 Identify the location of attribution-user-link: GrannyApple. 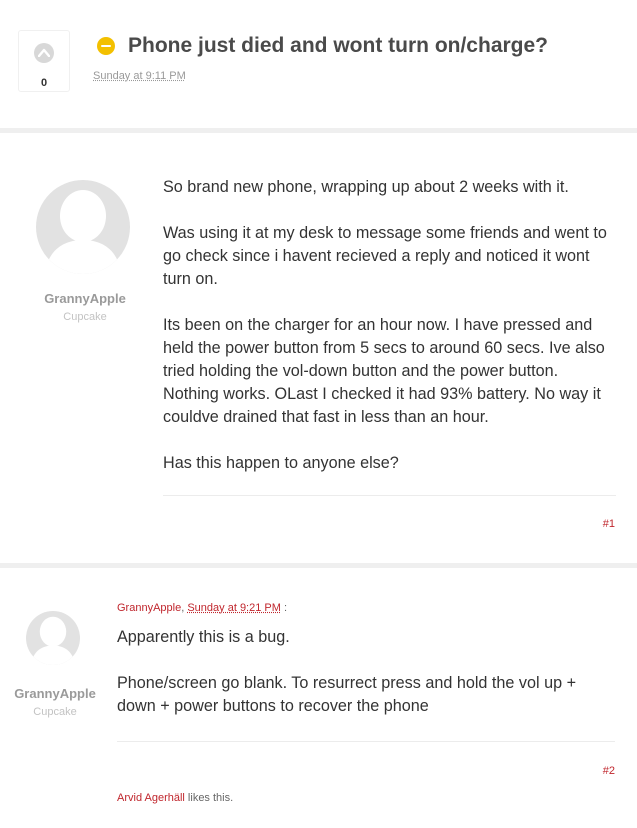
(149, 608).